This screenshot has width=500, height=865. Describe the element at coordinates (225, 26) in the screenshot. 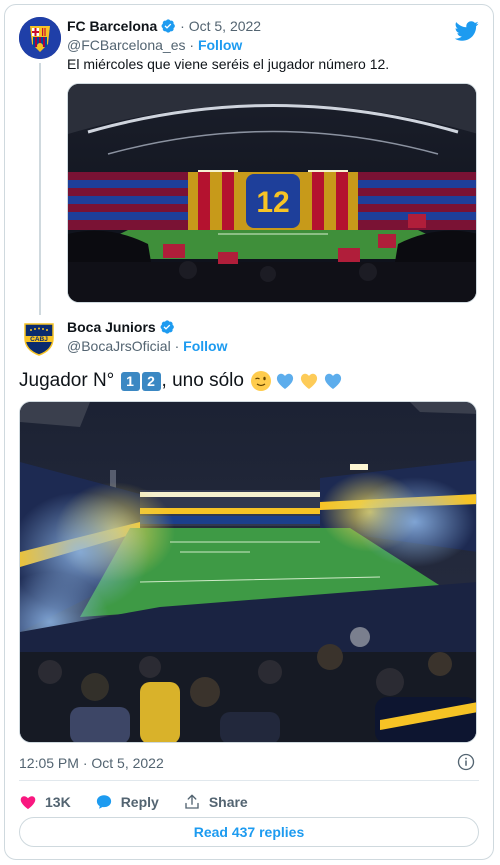

I see `quoted-date: Oct 5, 2022` at that location.